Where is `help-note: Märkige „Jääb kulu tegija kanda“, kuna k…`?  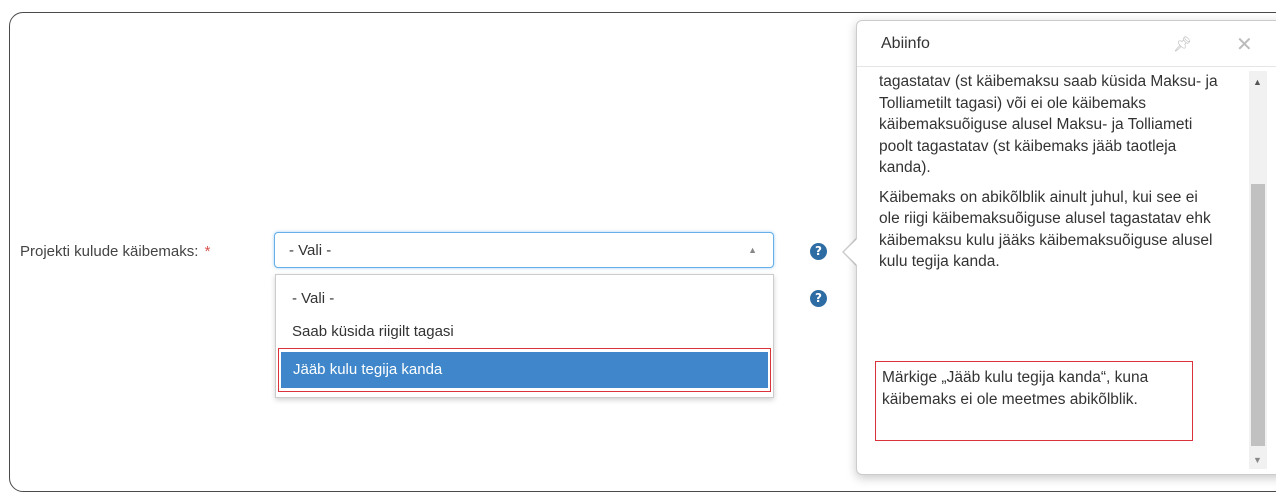 help-note: Märkige „Jääb kulu tegija kanda“, kuna k… is located at coordinates (1034, 401).